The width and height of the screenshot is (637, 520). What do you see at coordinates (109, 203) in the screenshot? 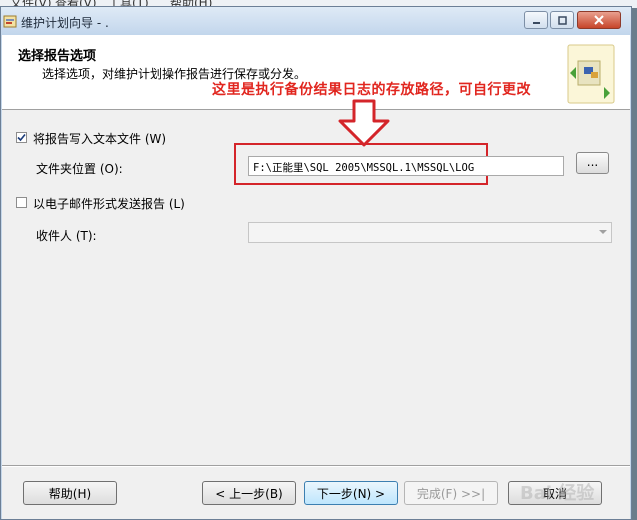
I see `email-report-label: 以电子邮件形式发送报告 (L)` at bounding box center [109, 203].